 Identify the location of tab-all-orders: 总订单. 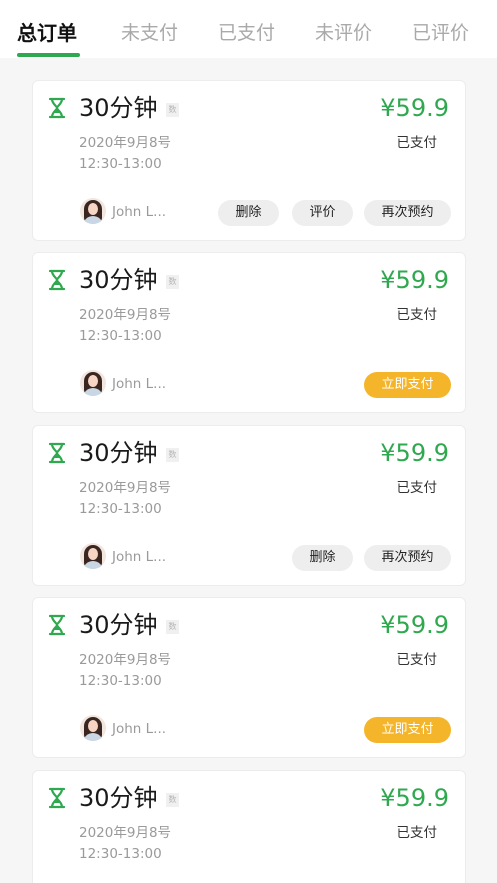
(47, 33).